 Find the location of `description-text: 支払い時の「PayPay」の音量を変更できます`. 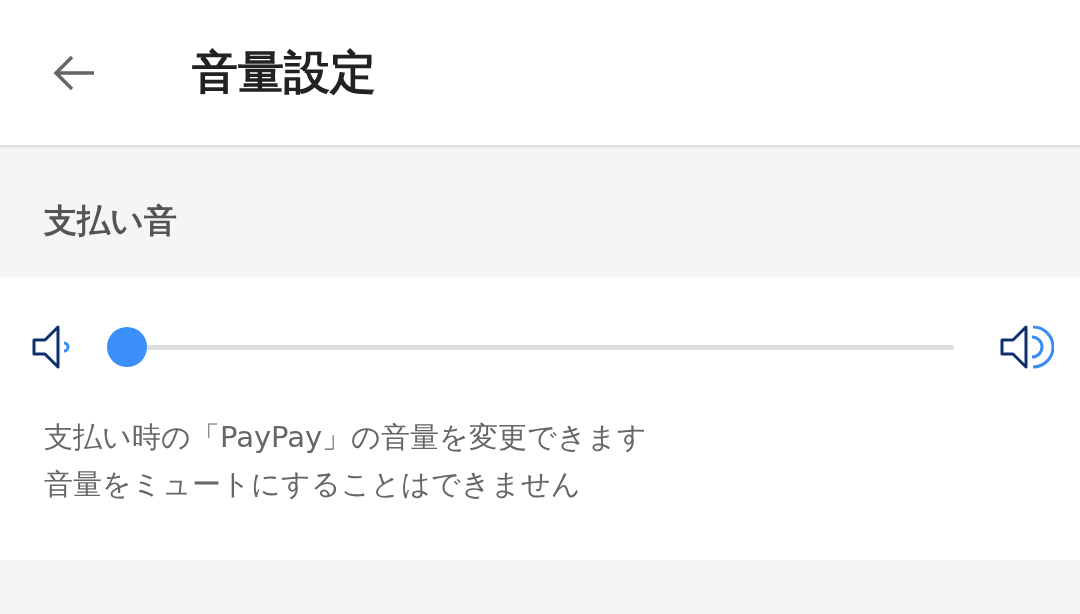

description-text: 支払い時の「PayPay」の音量を変更できます is located at coordinates (346, 437).